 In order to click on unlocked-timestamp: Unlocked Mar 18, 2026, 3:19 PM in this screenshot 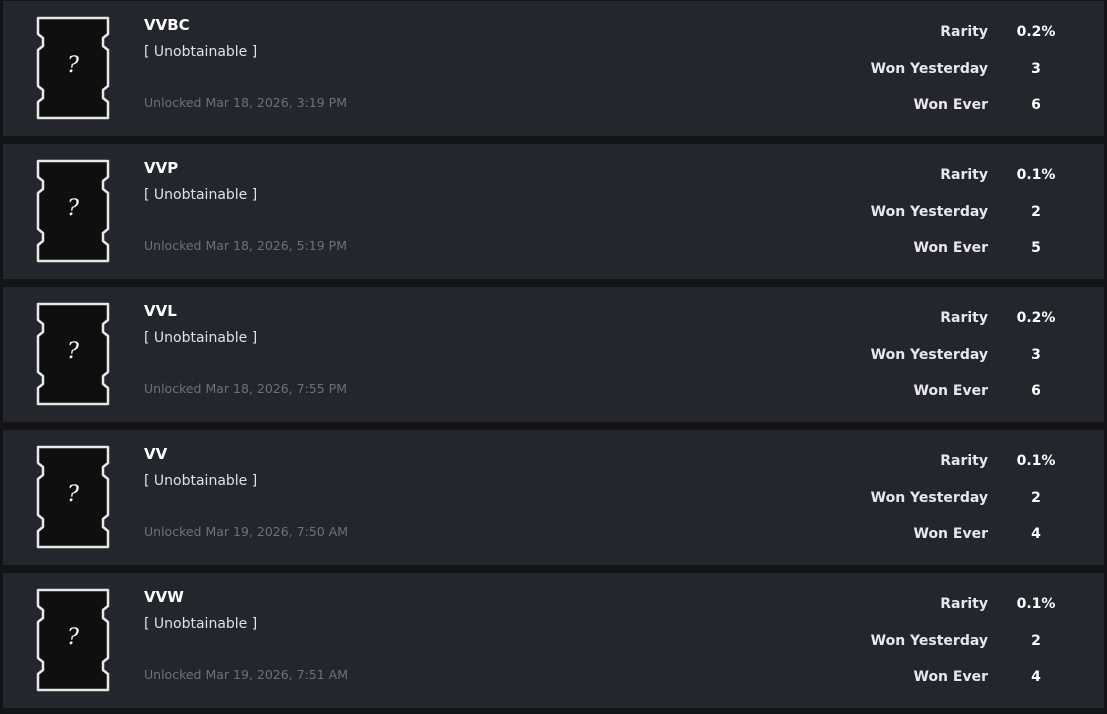, I will do `click(245, 102)`.